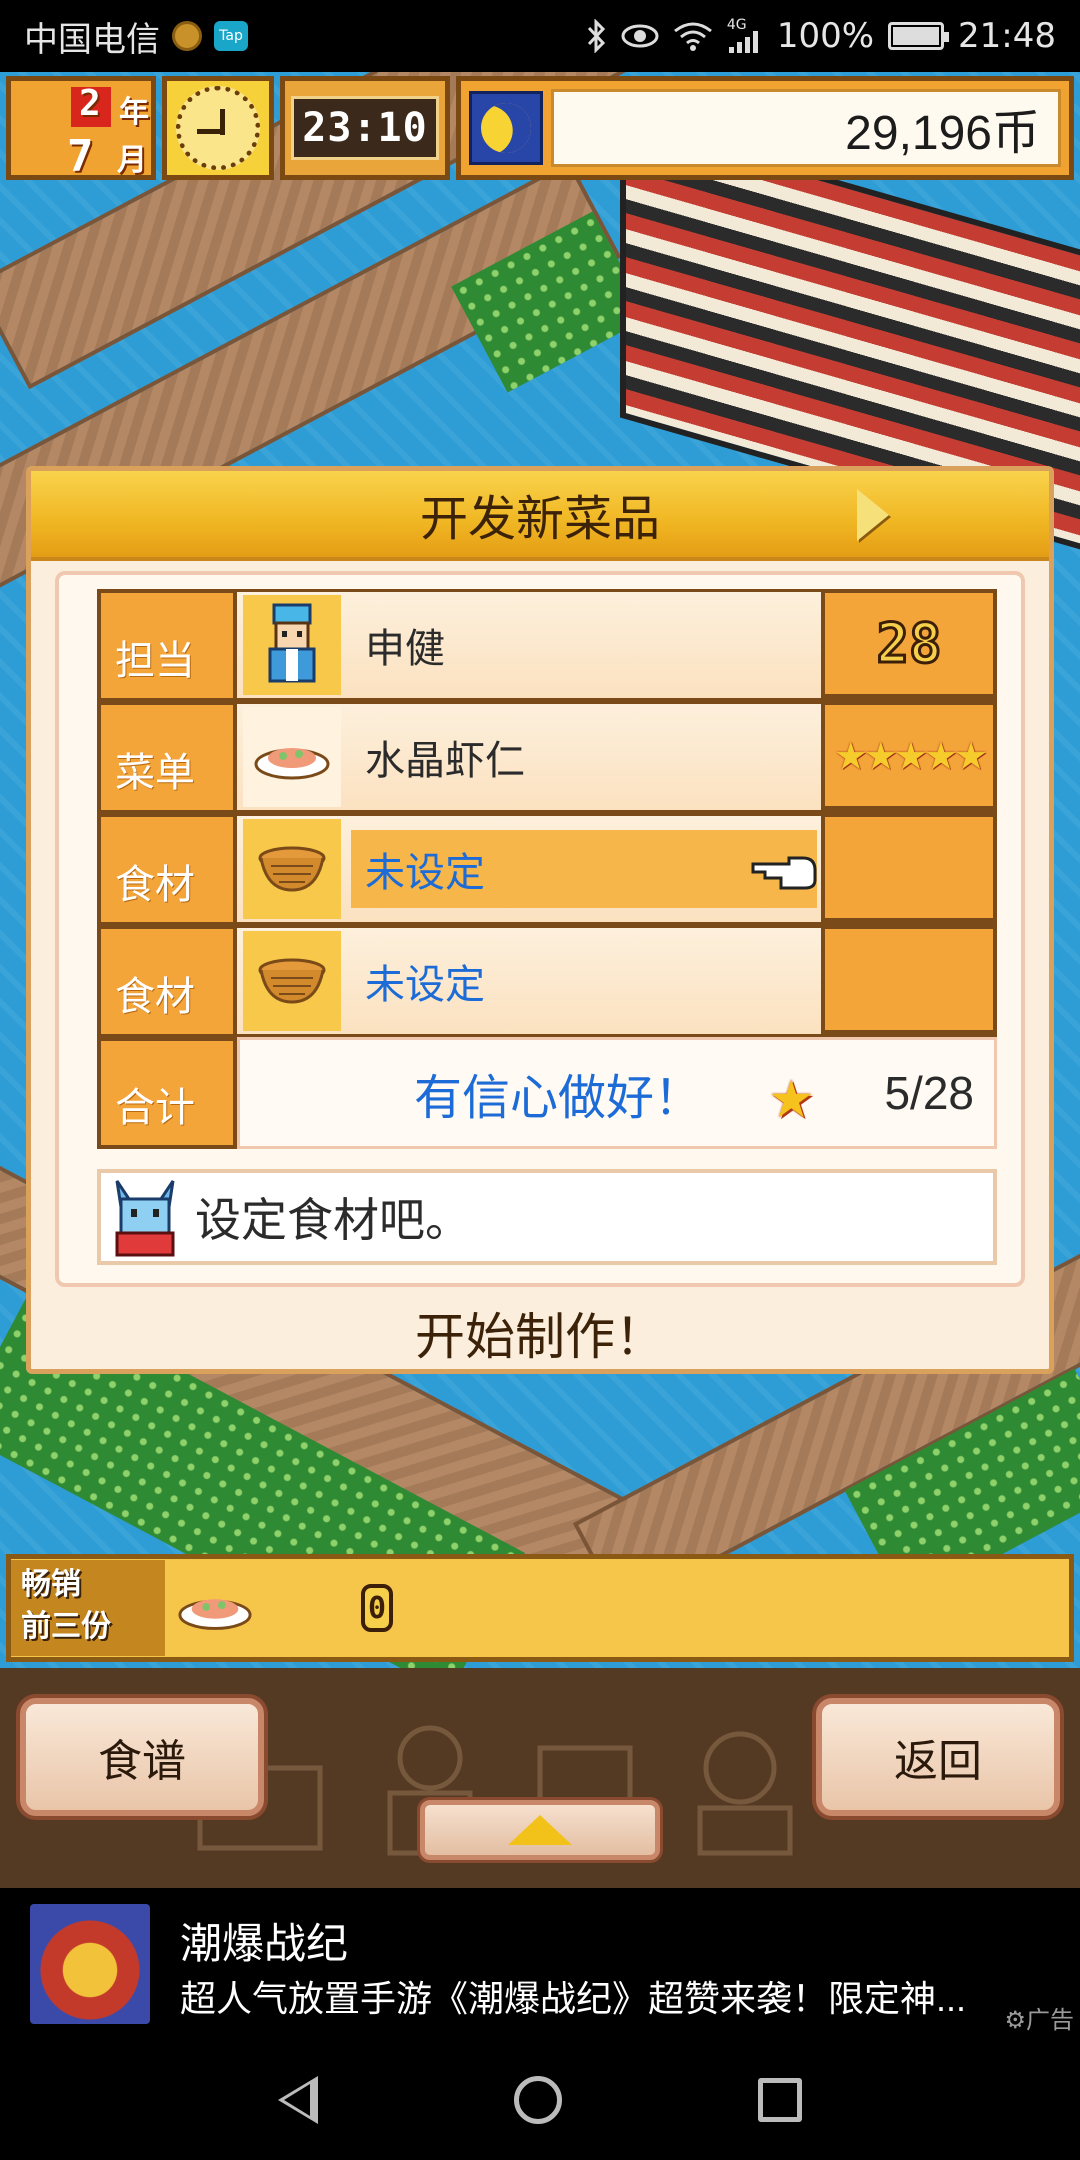 This screenshot has width=1080, height=2160. I want to click on top-hud: 2 年 7 月 23:10 29,196币, so click(540, 129).